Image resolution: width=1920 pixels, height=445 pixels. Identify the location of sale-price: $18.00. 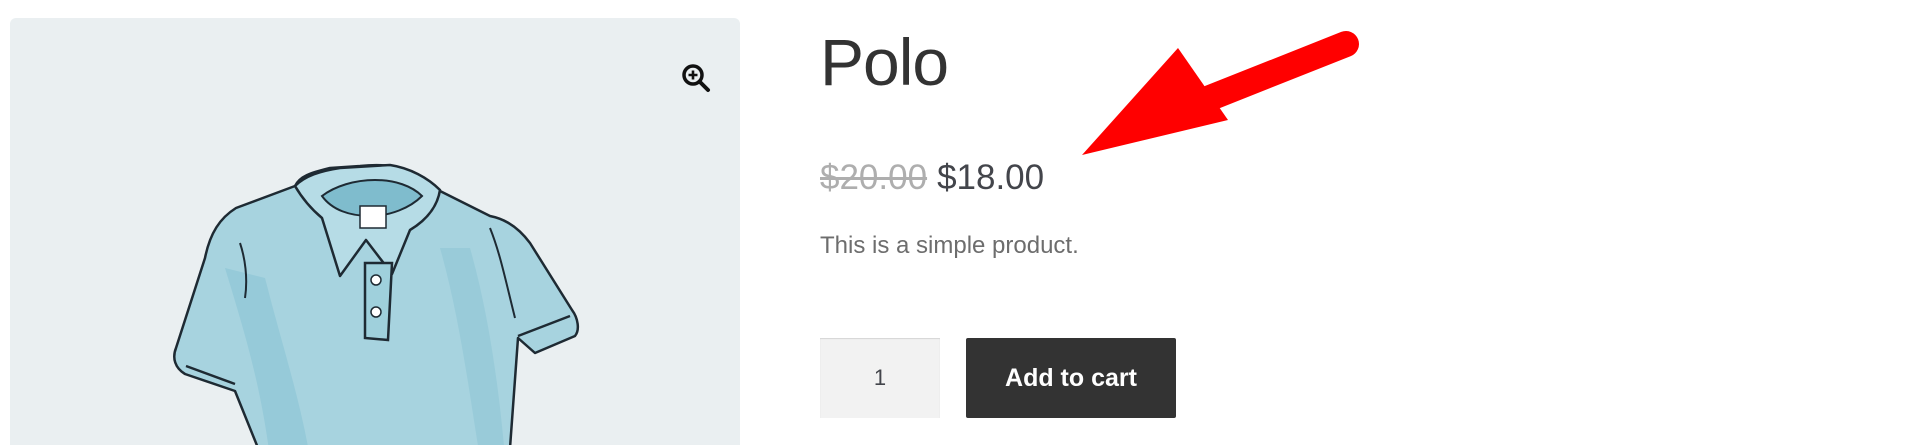
(991, 177).